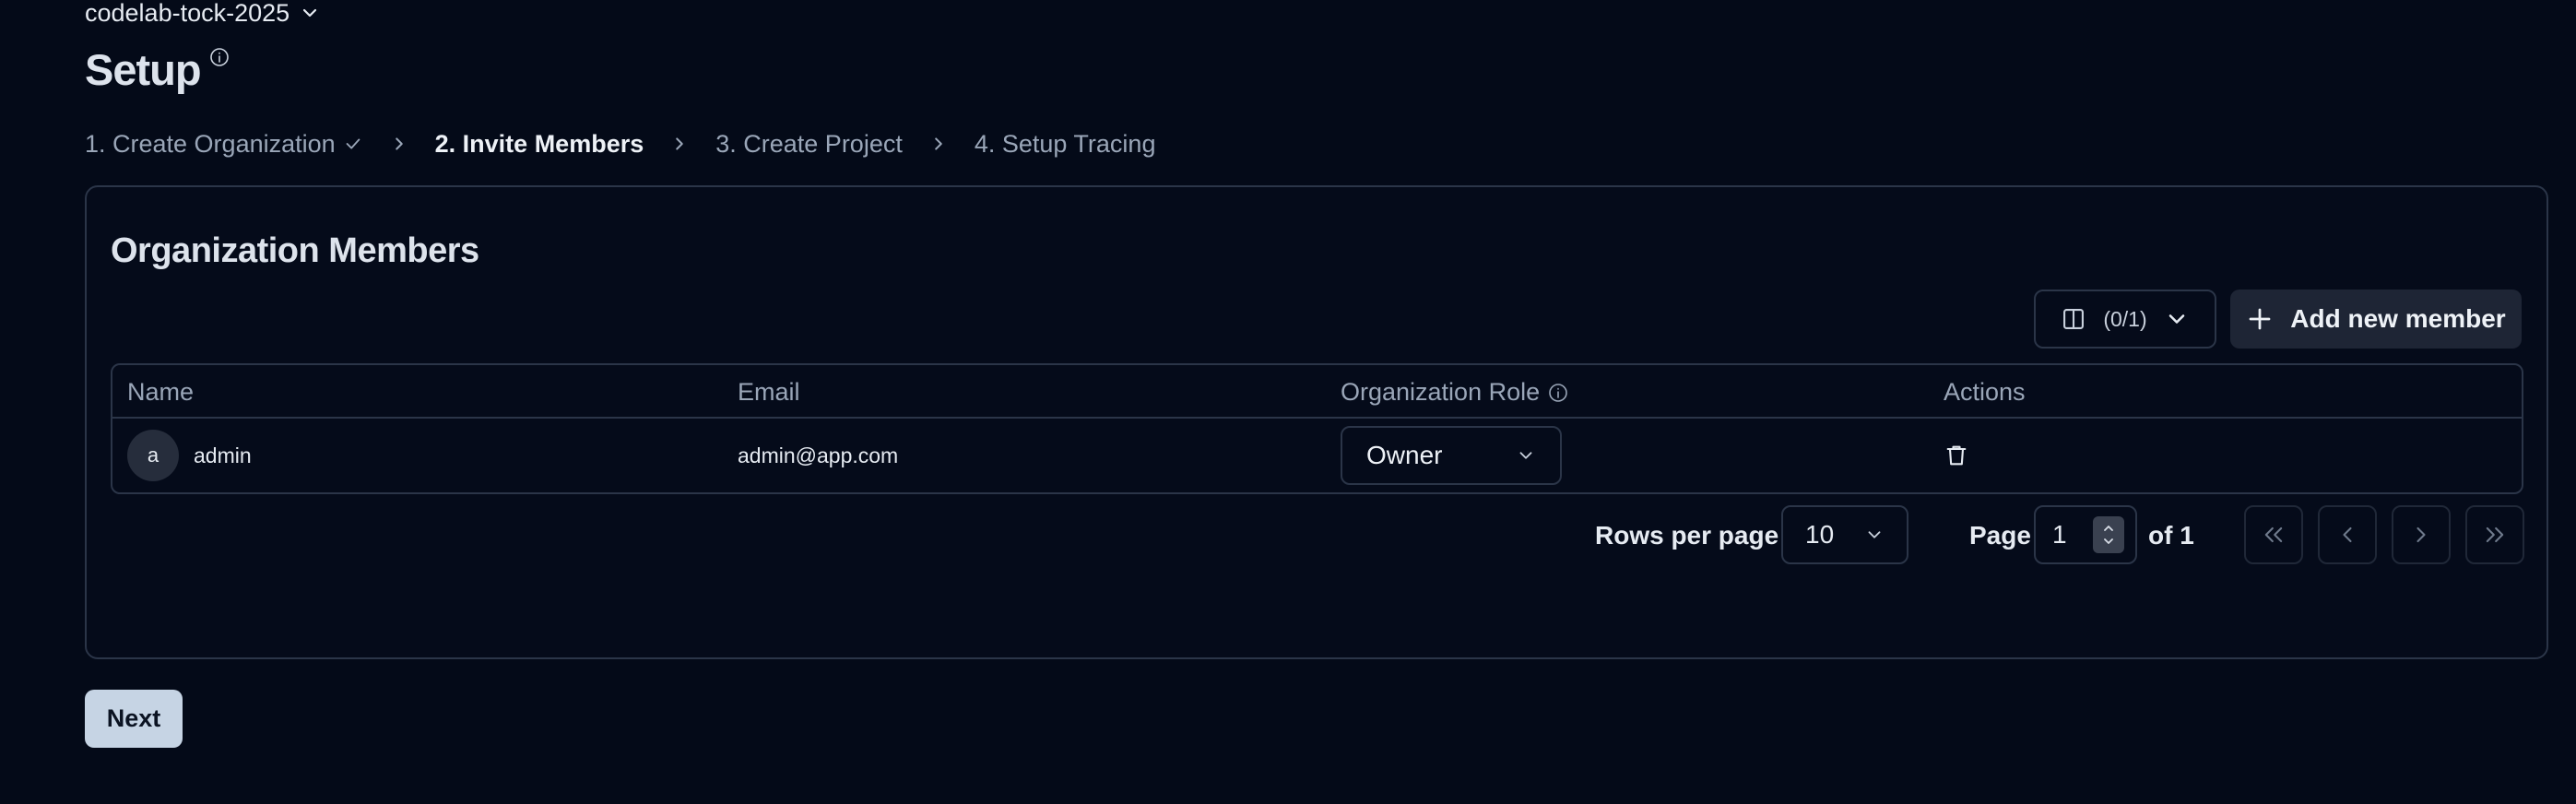 This screenshot has width=2576, height=804. I want to click on column-count: (0/1), so click(2125, 318).